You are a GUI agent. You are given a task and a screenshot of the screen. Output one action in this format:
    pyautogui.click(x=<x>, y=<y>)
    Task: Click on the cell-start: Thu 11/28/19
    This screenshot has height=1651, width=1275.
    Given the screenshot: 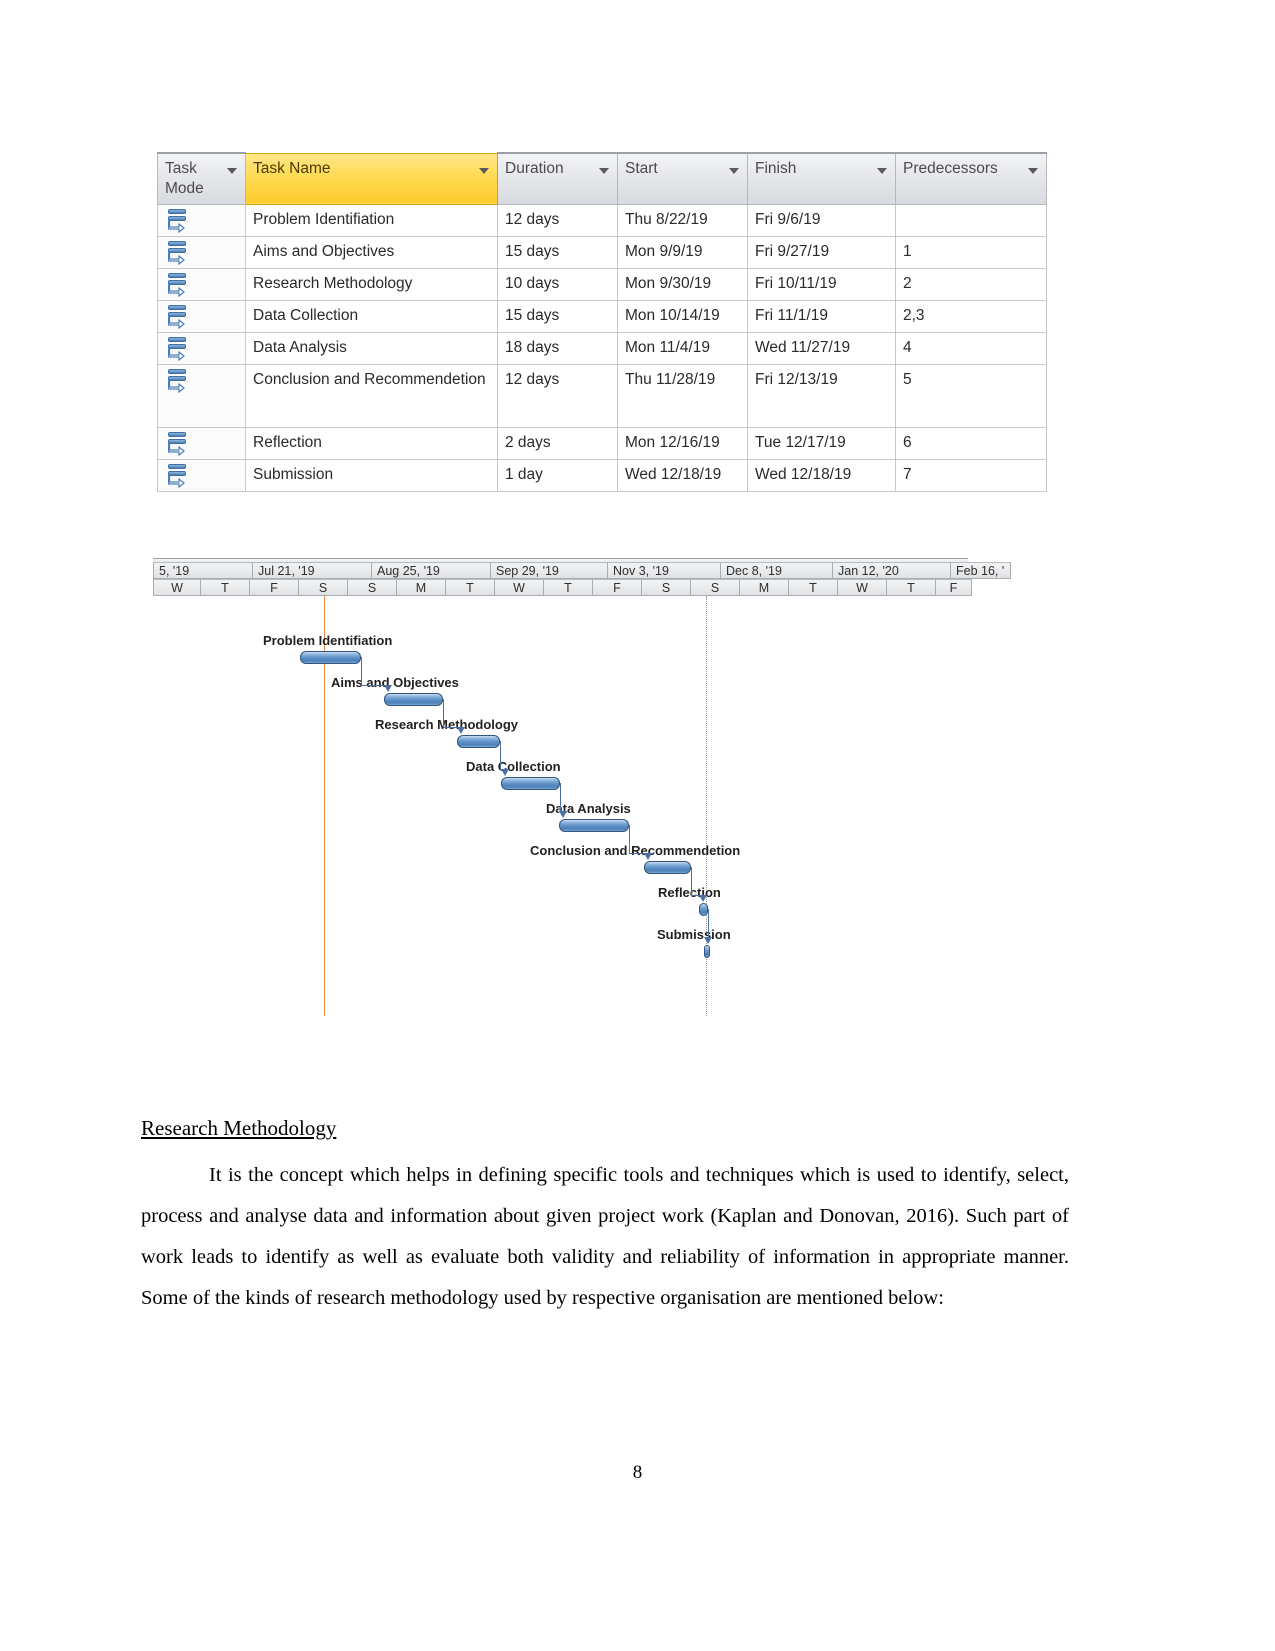 What is the action you would take?
    pyautogui.click(x=682, y=396)
    